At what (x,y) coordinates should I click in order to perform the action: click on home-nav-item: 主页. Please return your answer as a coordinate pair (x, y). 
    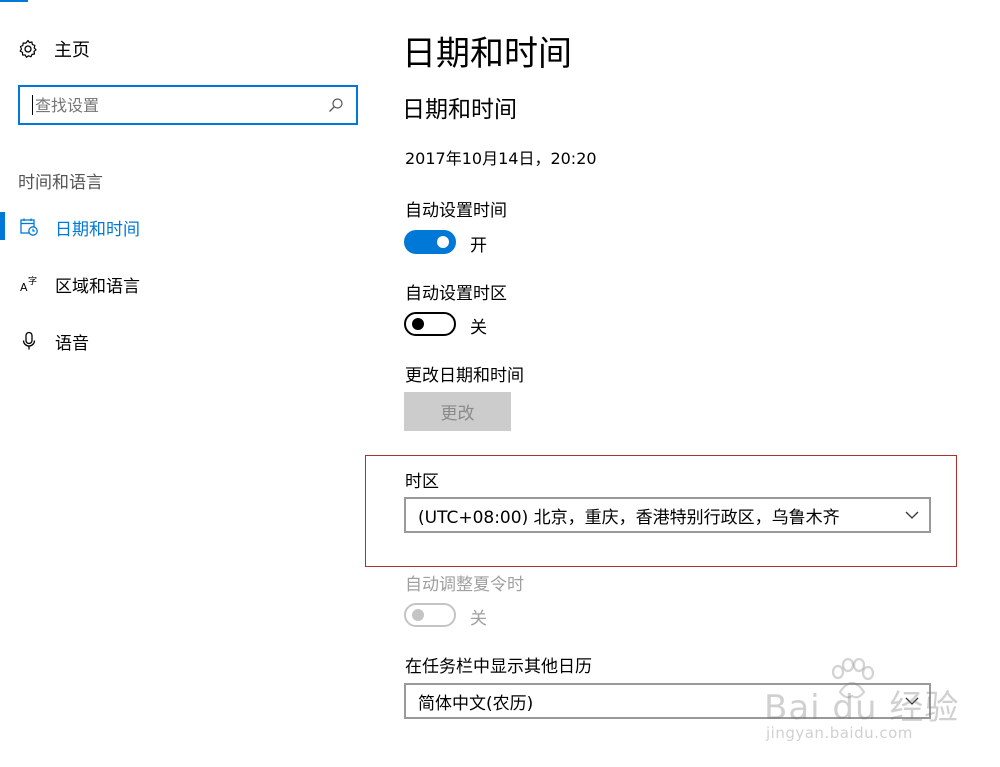
    Looking at the image, I should click on (54, 49).